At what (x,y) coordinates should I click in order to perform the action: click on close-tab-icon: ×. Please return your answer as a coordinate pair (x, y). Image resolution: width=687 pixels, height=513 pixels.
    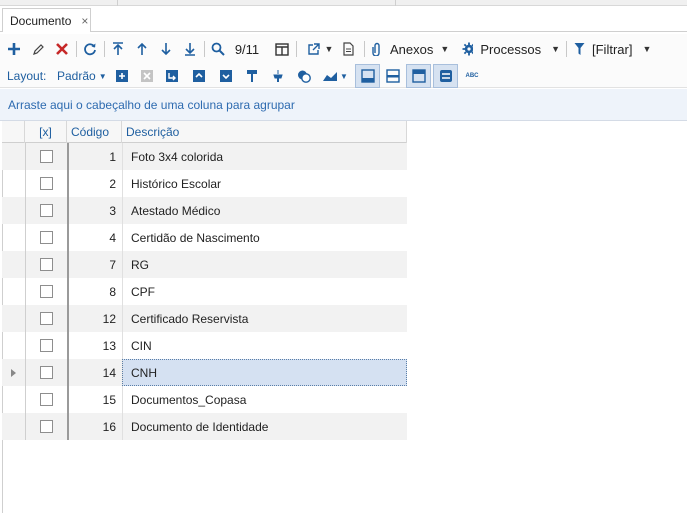
    Looking at the image, I should click on (84, 21).